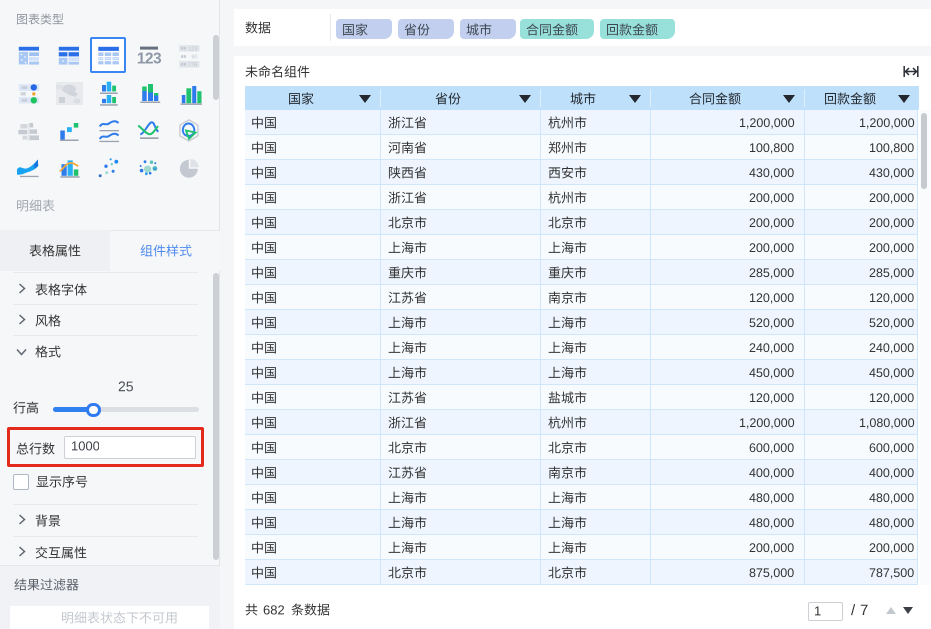  Describe the element at coordinates (194, 58) in the screenshot. I see `svg-text: 90` at that location.